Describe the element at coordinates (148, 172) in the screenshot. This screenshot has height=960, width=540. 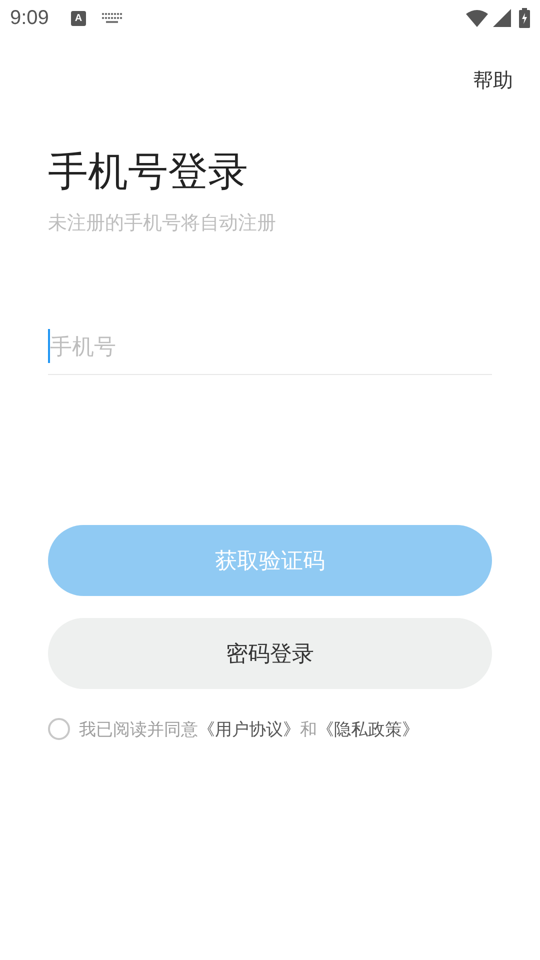
I see `page-title: 手机号登录` at that location.